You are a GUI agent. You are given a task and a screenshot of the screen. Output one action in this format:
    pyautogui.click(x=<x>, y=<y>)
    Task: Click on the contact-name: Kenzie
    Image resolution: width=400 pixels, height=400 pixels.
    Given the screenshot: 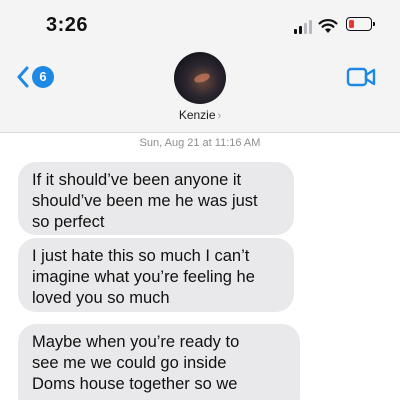 What is the action you would take?
    pyautogui.click(x=197, y=115)
    